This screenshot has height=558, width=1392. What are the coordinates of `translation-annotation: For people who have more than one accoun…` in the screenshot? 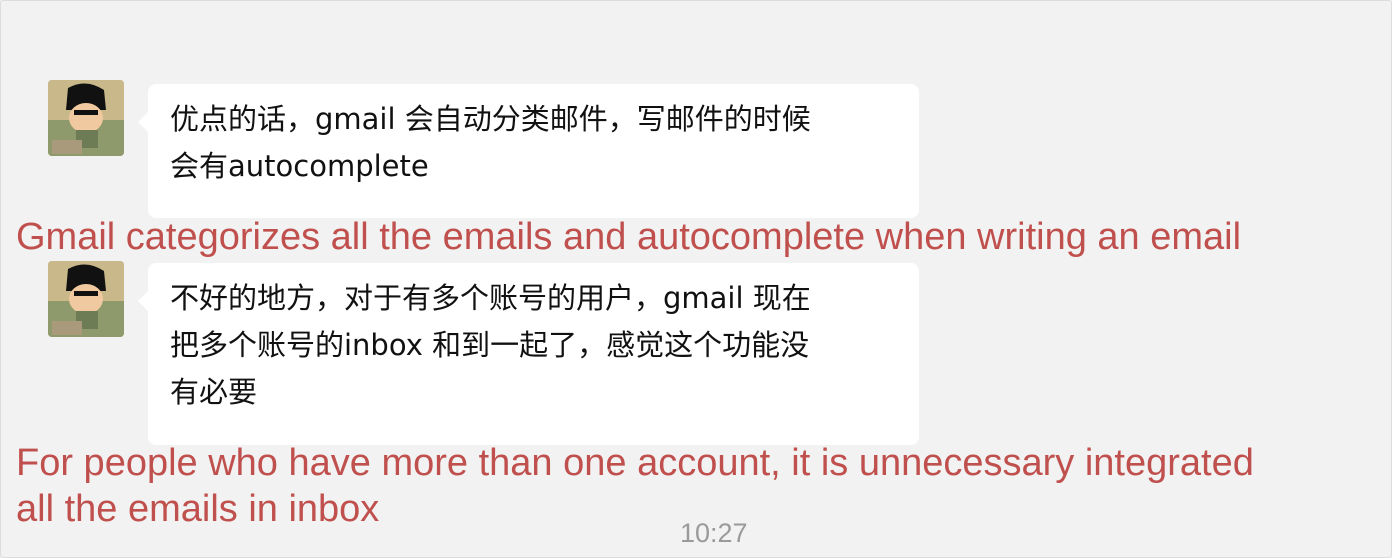 It's located at (635, 463).